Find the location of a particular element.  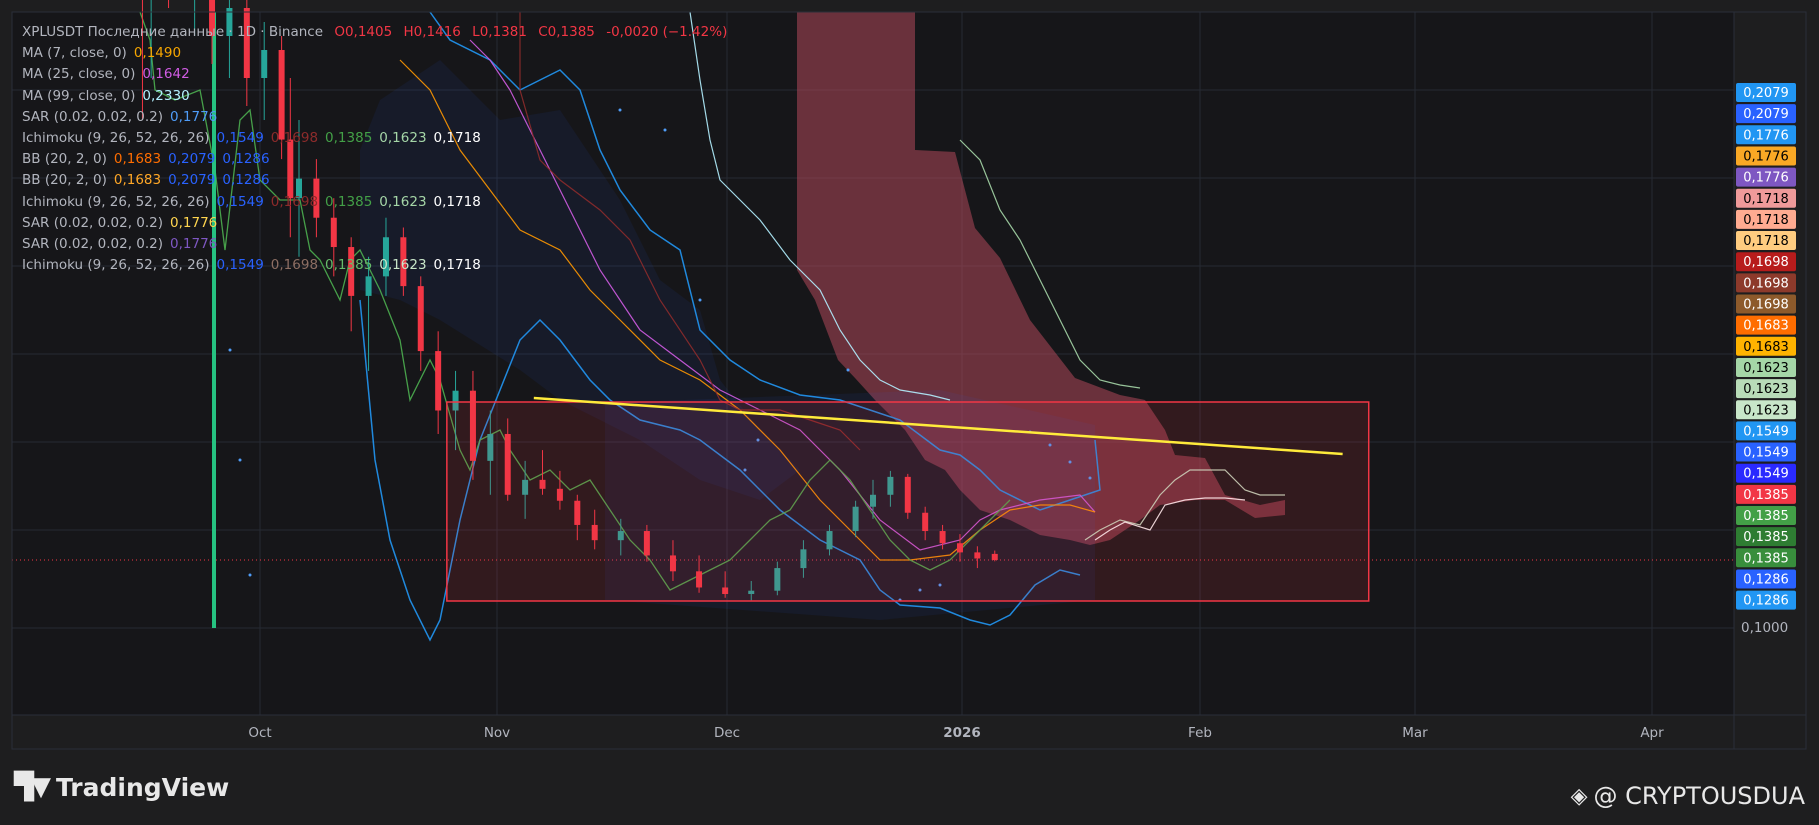

time-axis-label: Apr is located at coordinates (1652, 733).